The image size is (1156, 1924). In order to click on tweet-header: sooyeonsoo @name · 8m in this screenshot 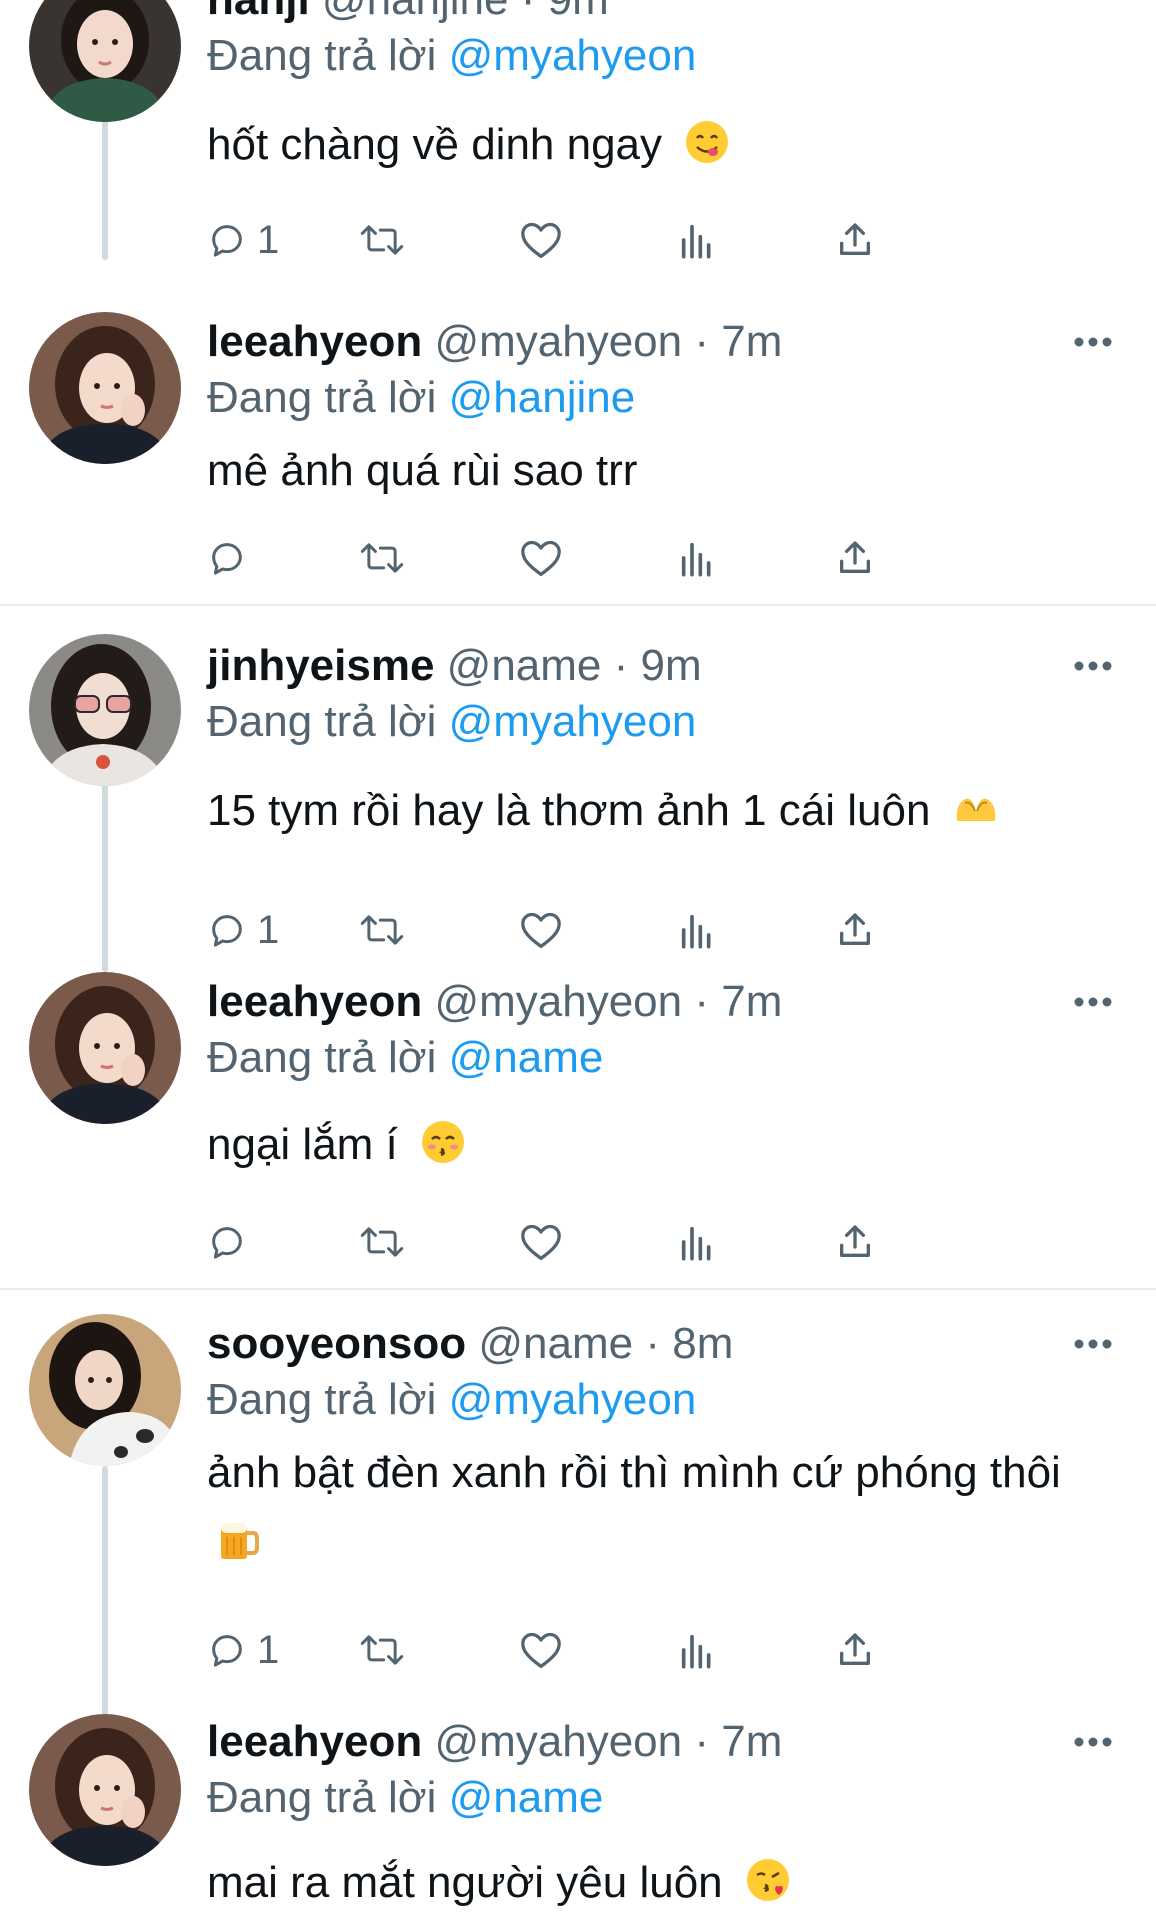, I will do `click(470, 1344)`.